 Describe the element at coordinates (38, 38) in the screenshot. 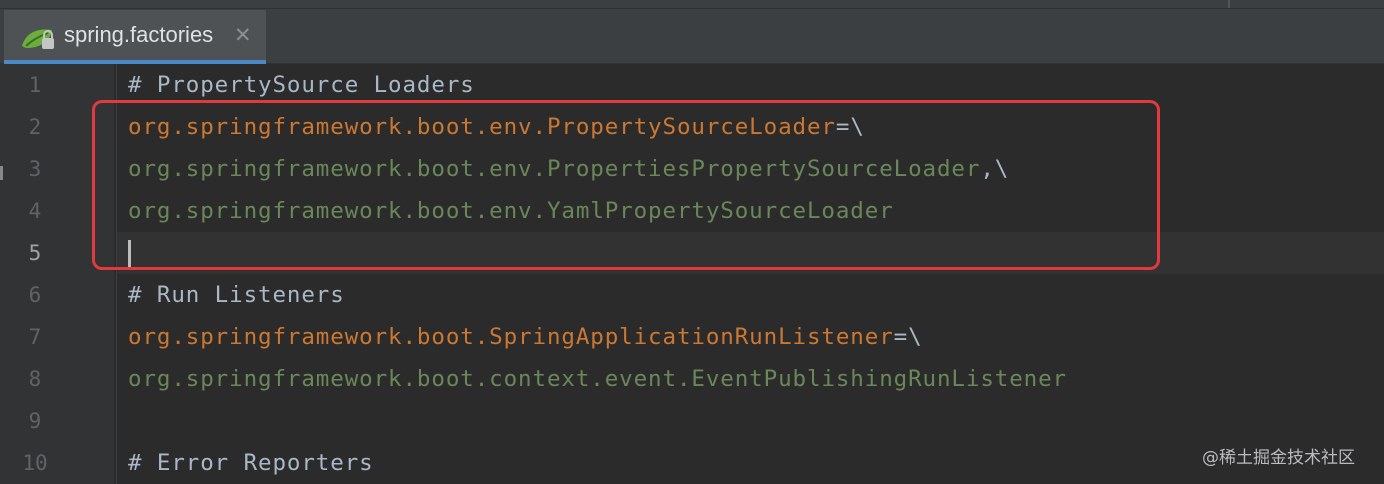

I see `spring-leaf-file-icon` at that location.